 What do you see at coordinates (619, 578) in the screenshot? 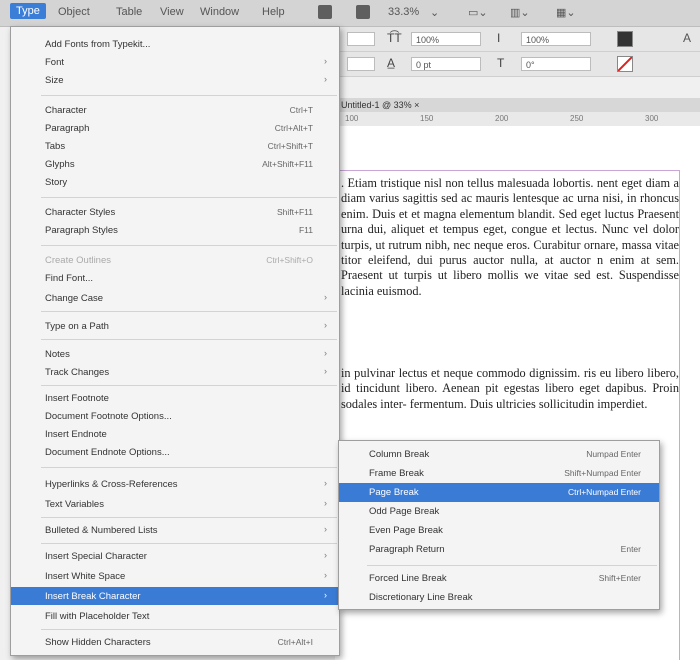
I see `submenu-item-shortcut: Shift+Enter` at bounding box center [619, 578].